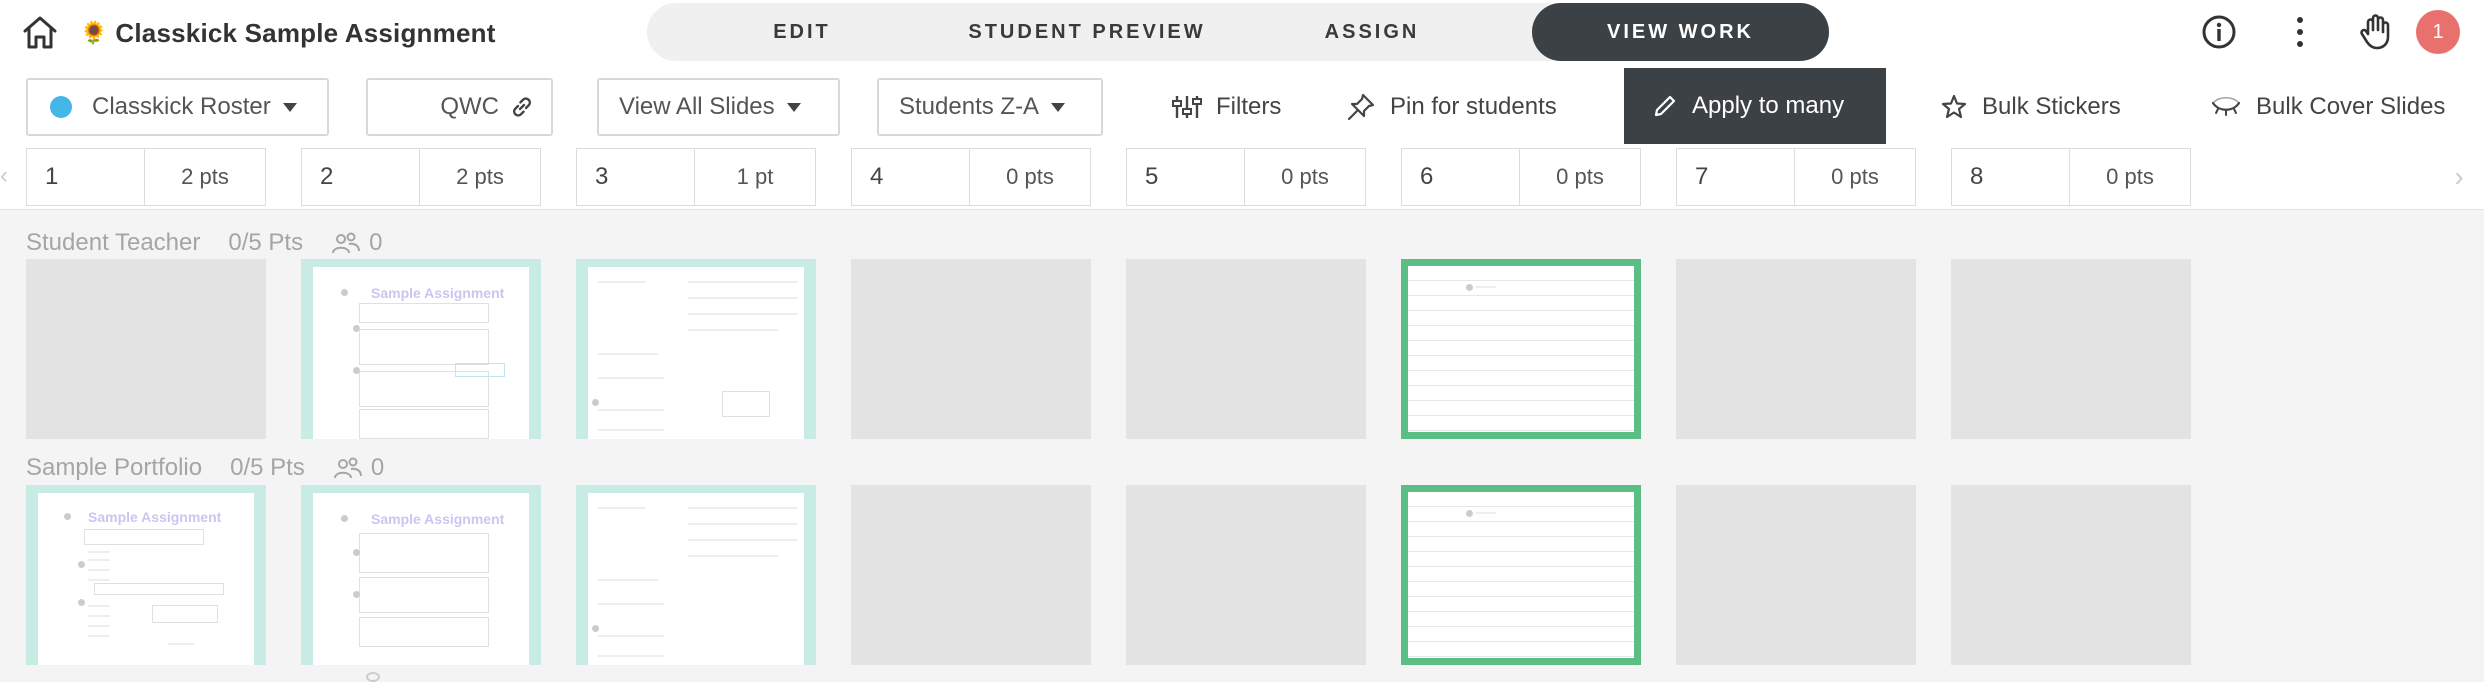 The width and height of the screenshot is (2484, 682). I want to click on sunflower-icon: 🌻, so click(94, 32).